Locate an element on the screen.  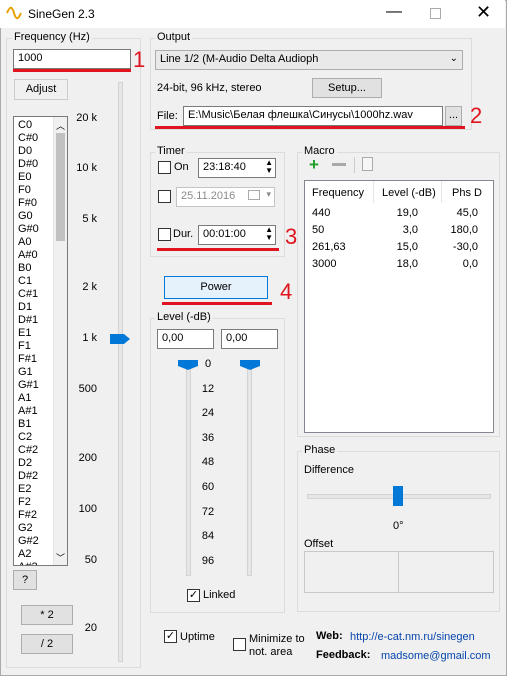
note-item: C2 is located at coordinates (28, 437).